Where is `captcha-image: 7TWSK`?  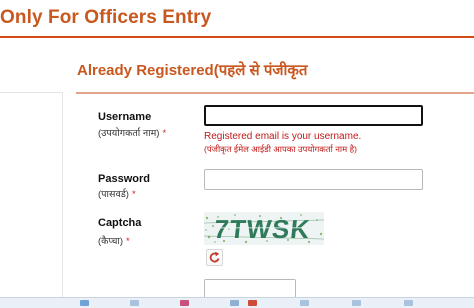 captcha-image: 7TWSK is located at coordinates (264, 228).